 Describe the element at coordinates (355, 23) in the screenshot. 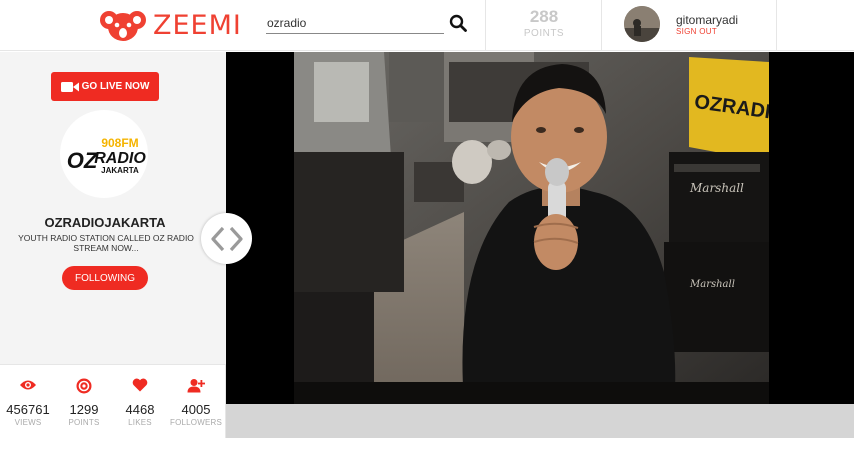

I see `search-input` at that location.